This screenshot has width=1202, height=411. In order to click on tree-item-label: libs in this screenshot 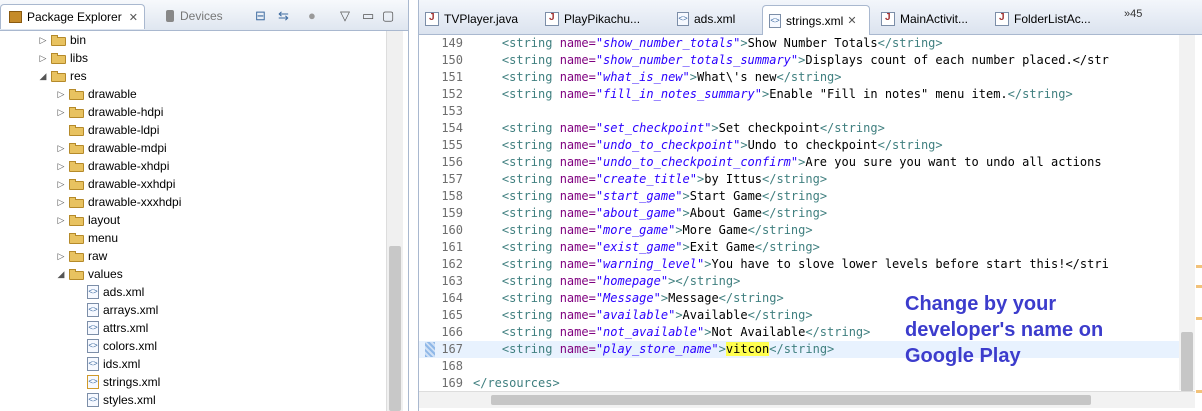, I will do `click(79, 58)`.